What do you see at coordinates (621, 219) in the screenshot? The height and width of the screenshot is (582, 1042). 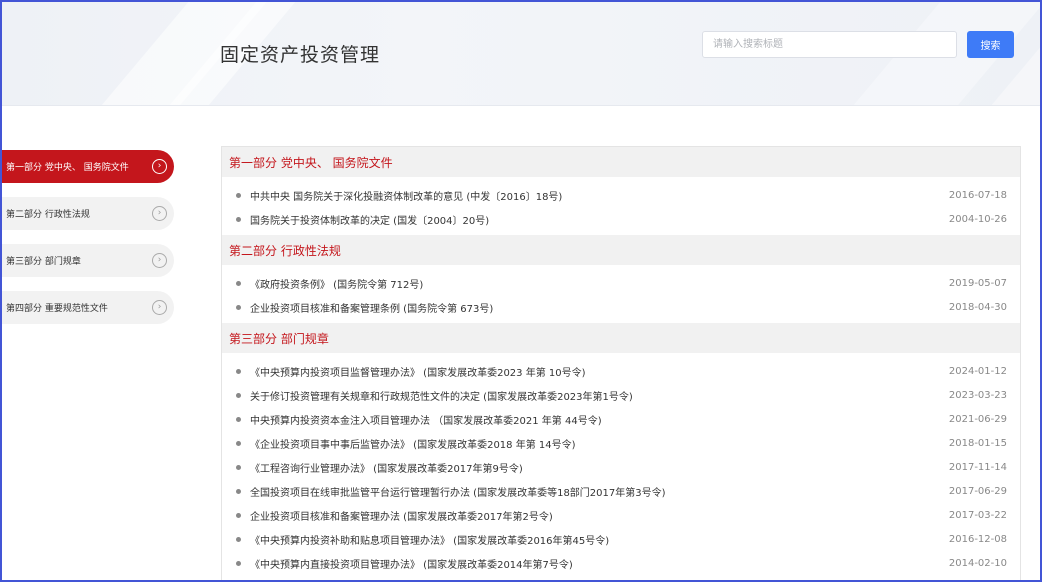 I see `list-item: 国务院关于投资体制改革的决定 (国发〔2004〕20号) 2004-10-26` at bounding box center [621, 219].